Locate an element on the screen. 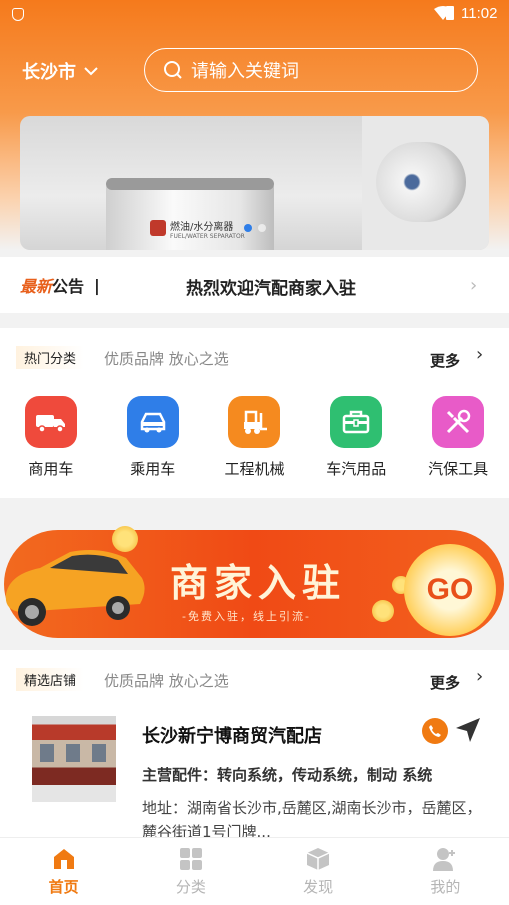 This screenshot has width=509, height=905. announcement-tag: 最新公告 is located at coordinates (52, 285).